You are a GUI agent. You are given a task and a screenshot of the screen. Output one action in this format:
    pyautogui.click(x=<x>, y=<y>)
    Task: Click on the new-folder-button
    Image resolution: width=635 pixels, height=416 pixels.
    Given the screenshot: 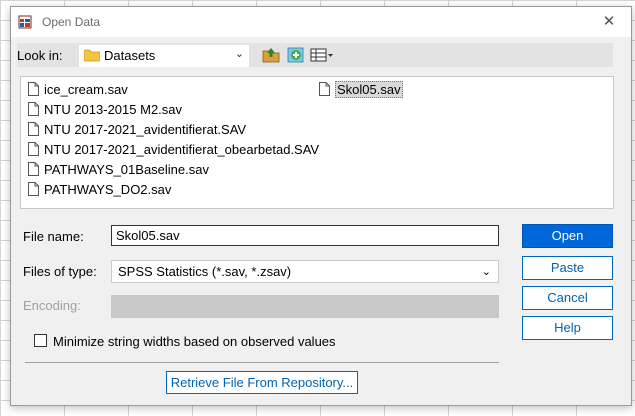 What is the action you would take?
    pyautogui.click(x=296, y=55)
    